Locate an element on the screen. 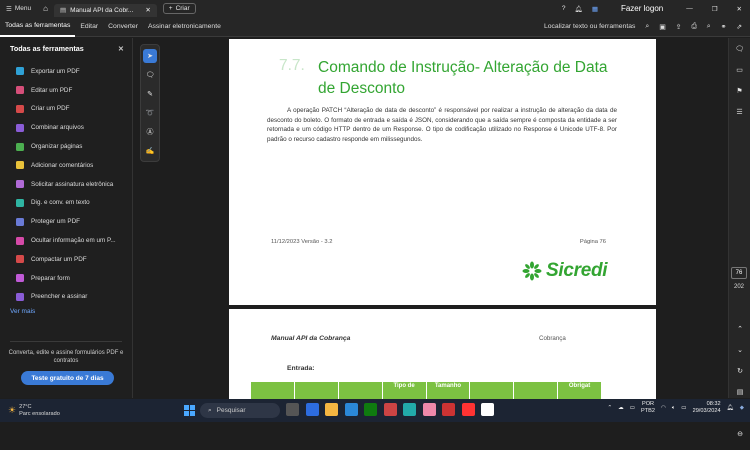  layers-icon: ☰ is located at coordinates (740, 112).